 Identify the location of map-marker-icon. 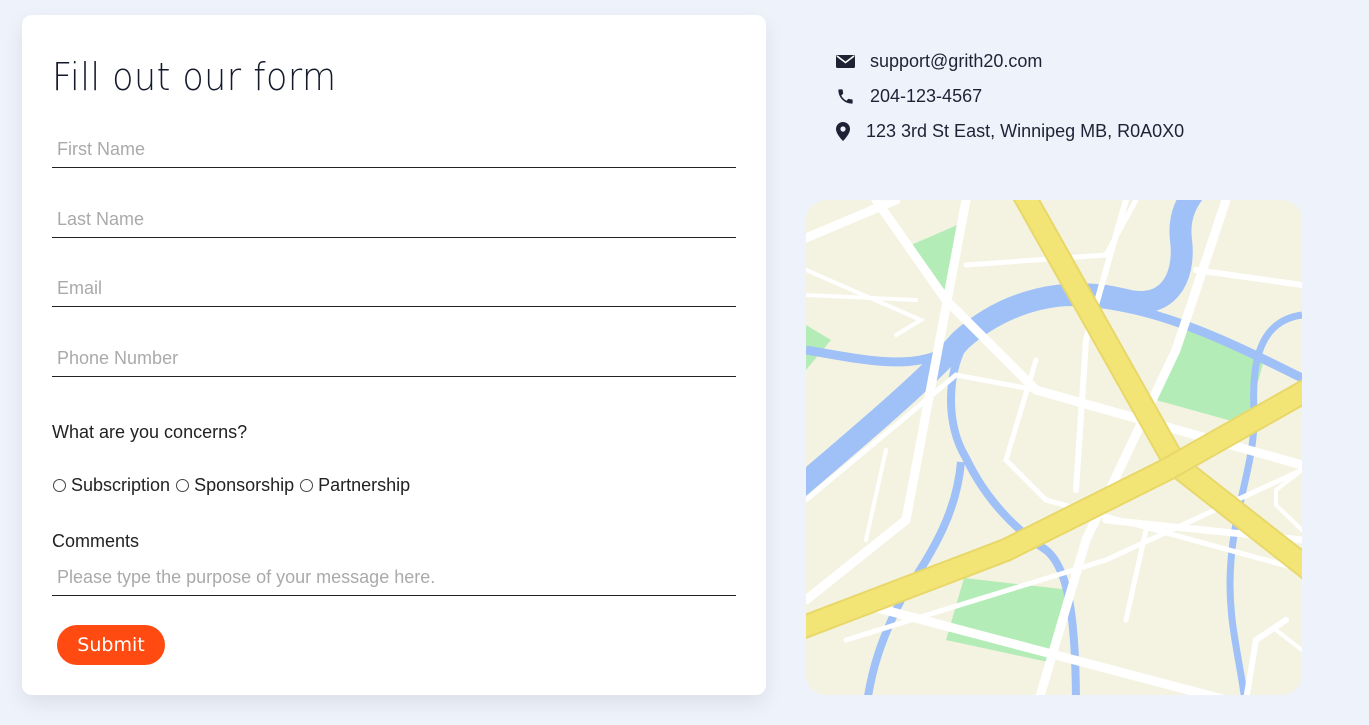
(846, 132).